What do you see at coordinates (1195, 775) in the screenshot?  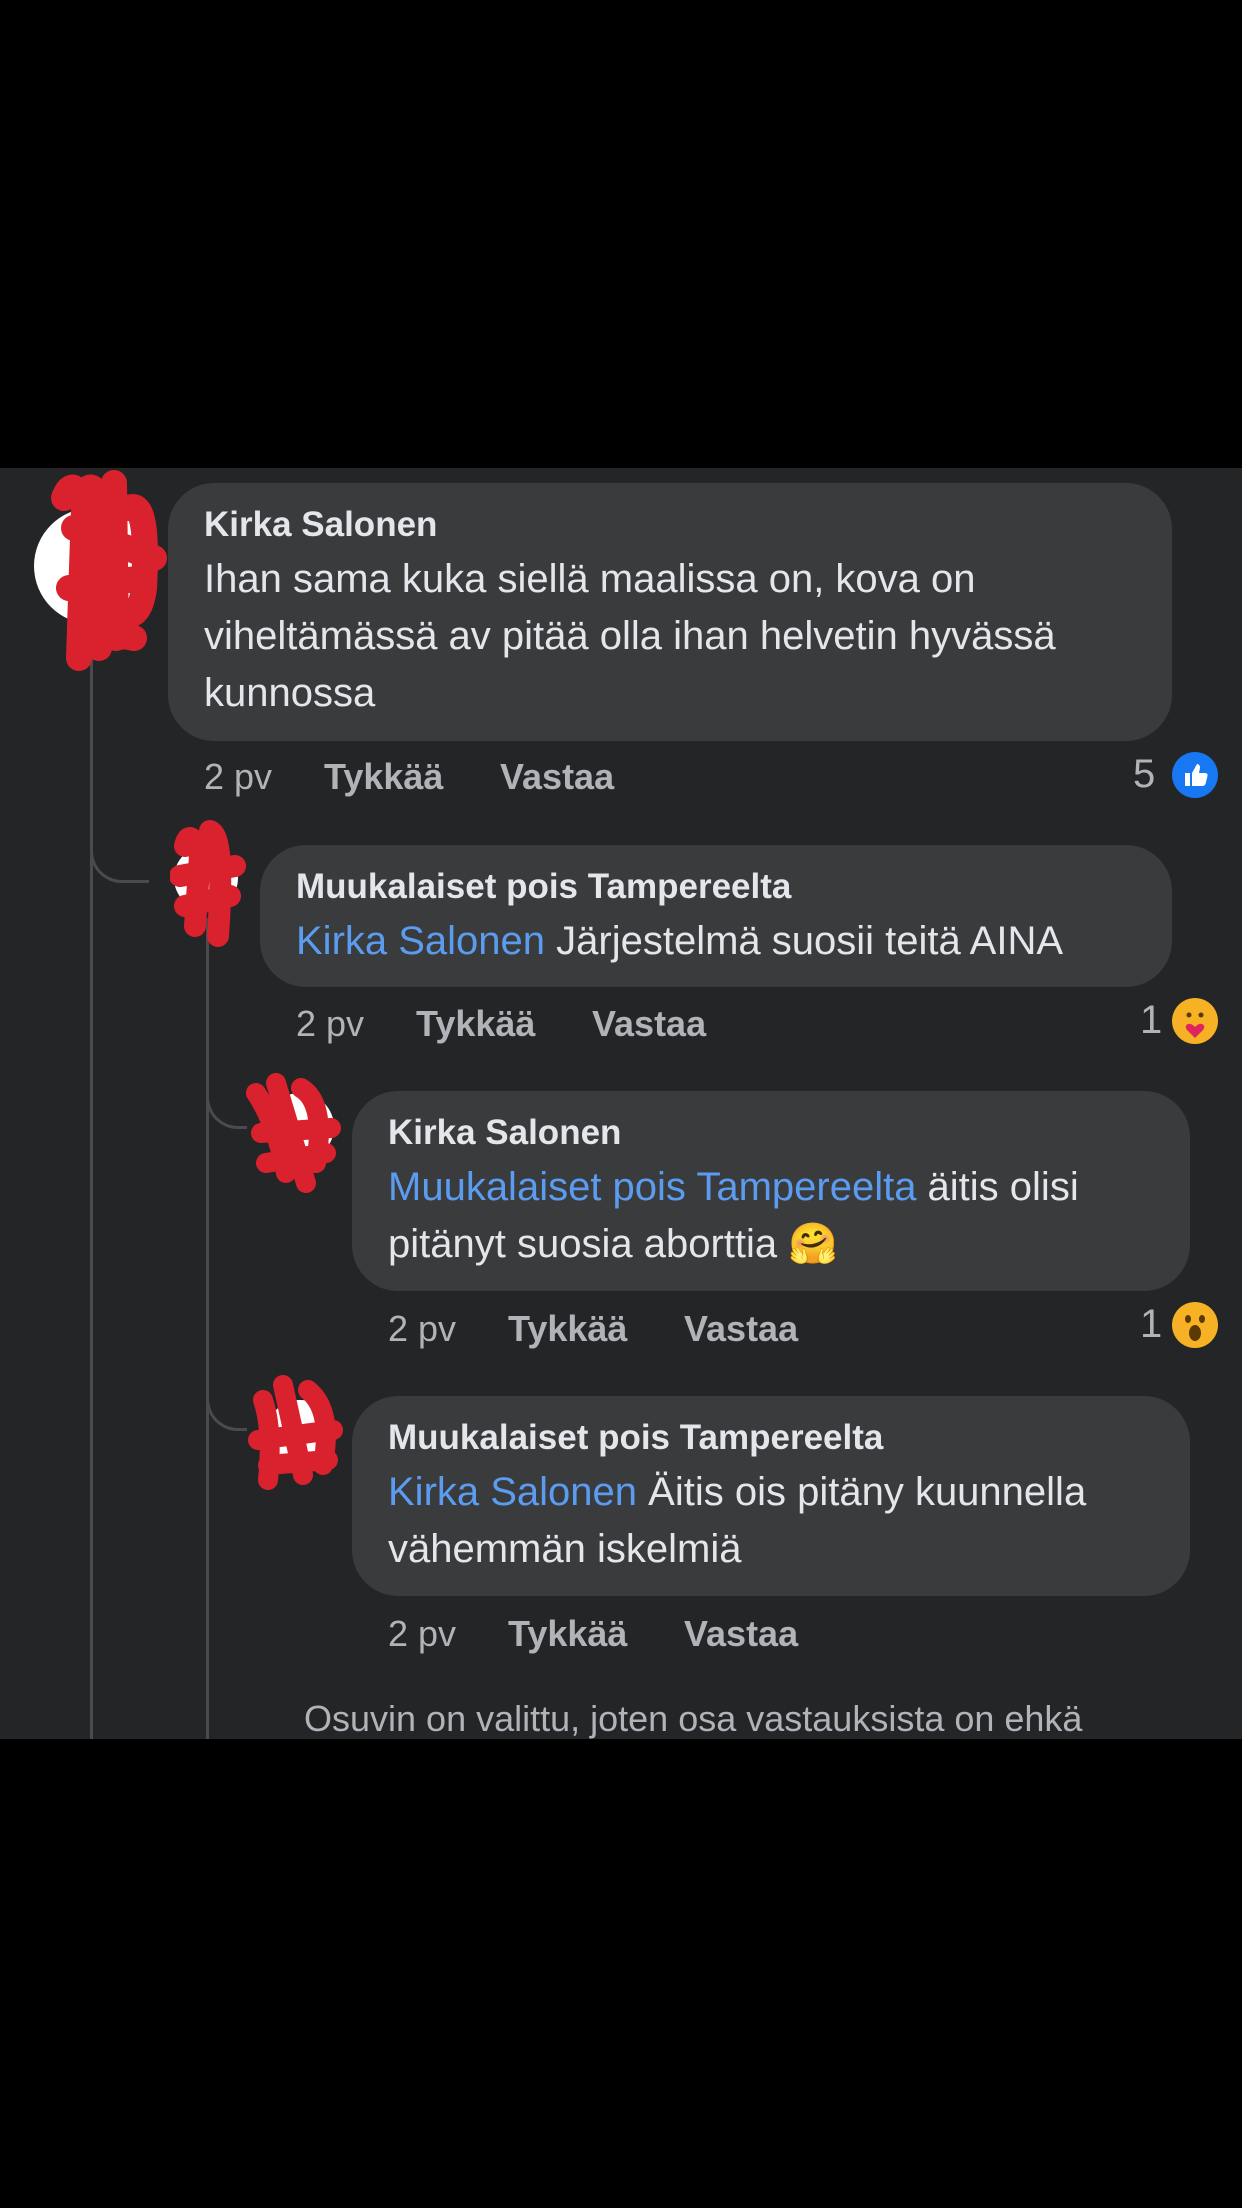 I see `like-icon` at bounding box center [1195, 775].